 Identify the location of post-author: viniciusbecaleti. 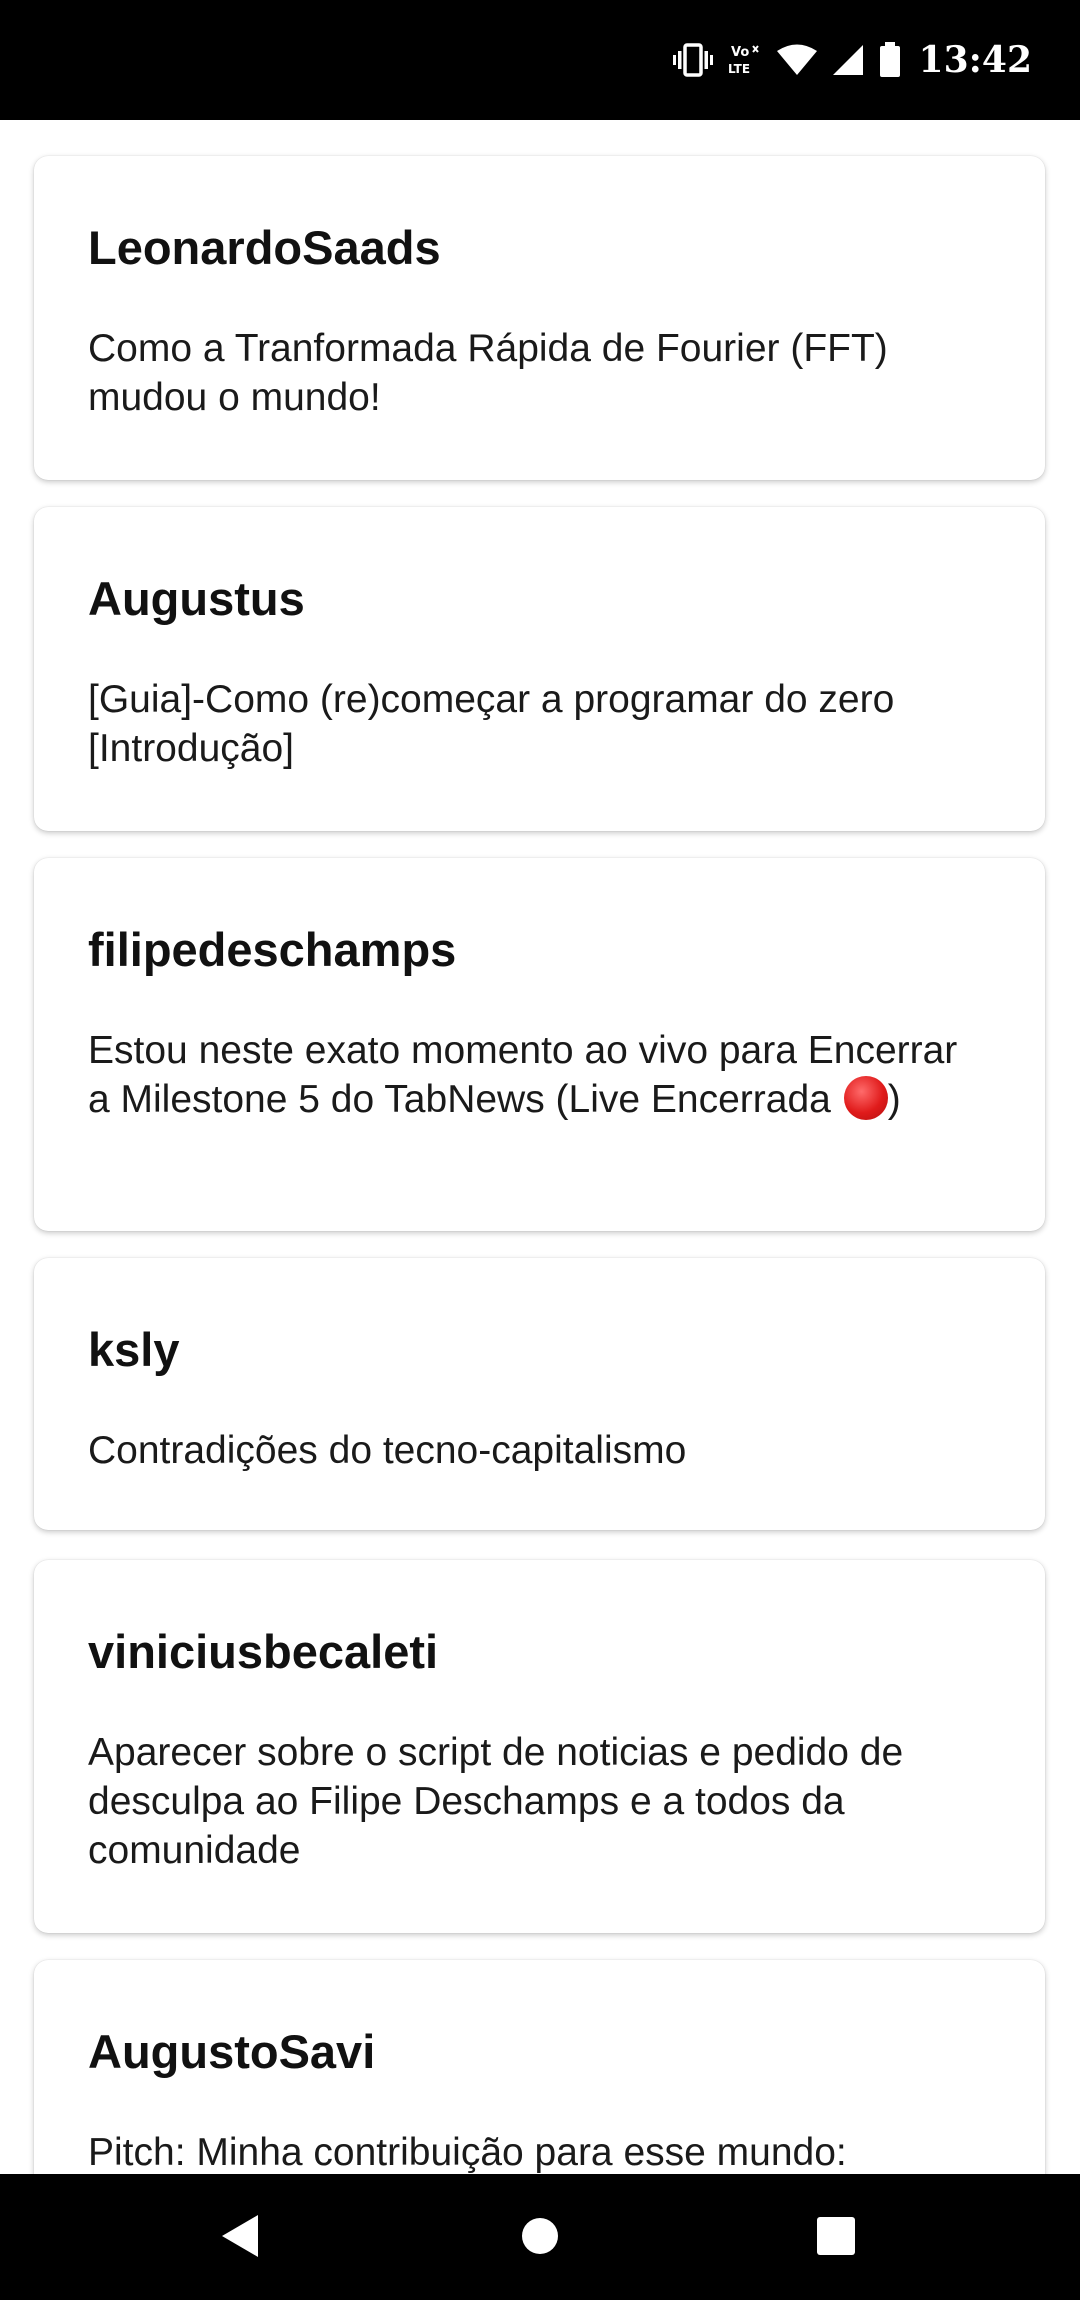
(263, 1651).